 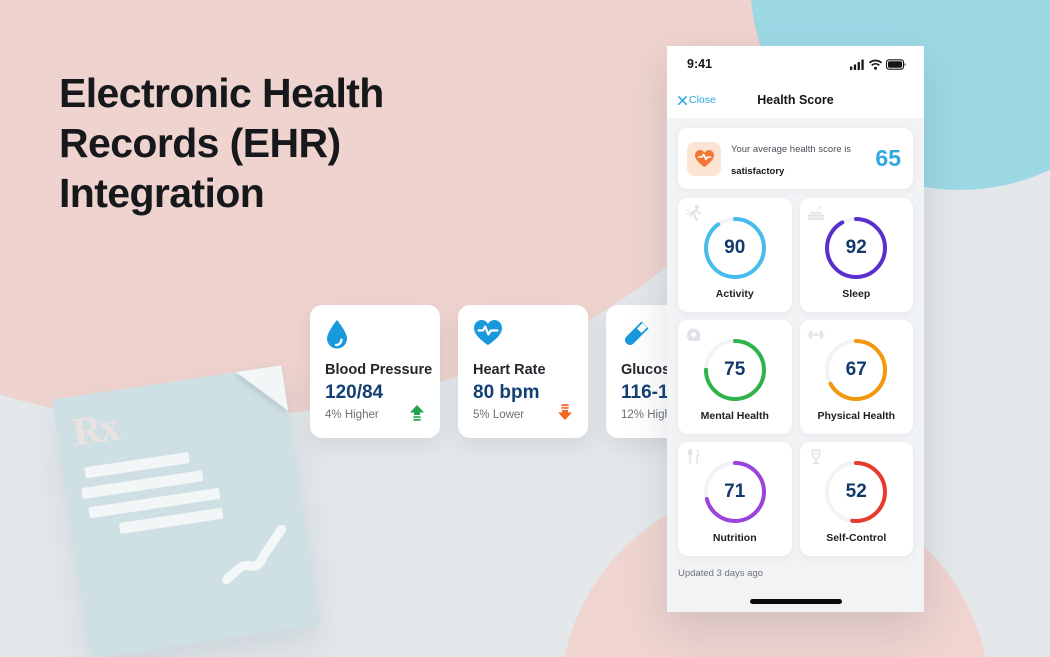 I want to click on score-card-self-control: 52 Self-Control, so click(x=856, y=499).